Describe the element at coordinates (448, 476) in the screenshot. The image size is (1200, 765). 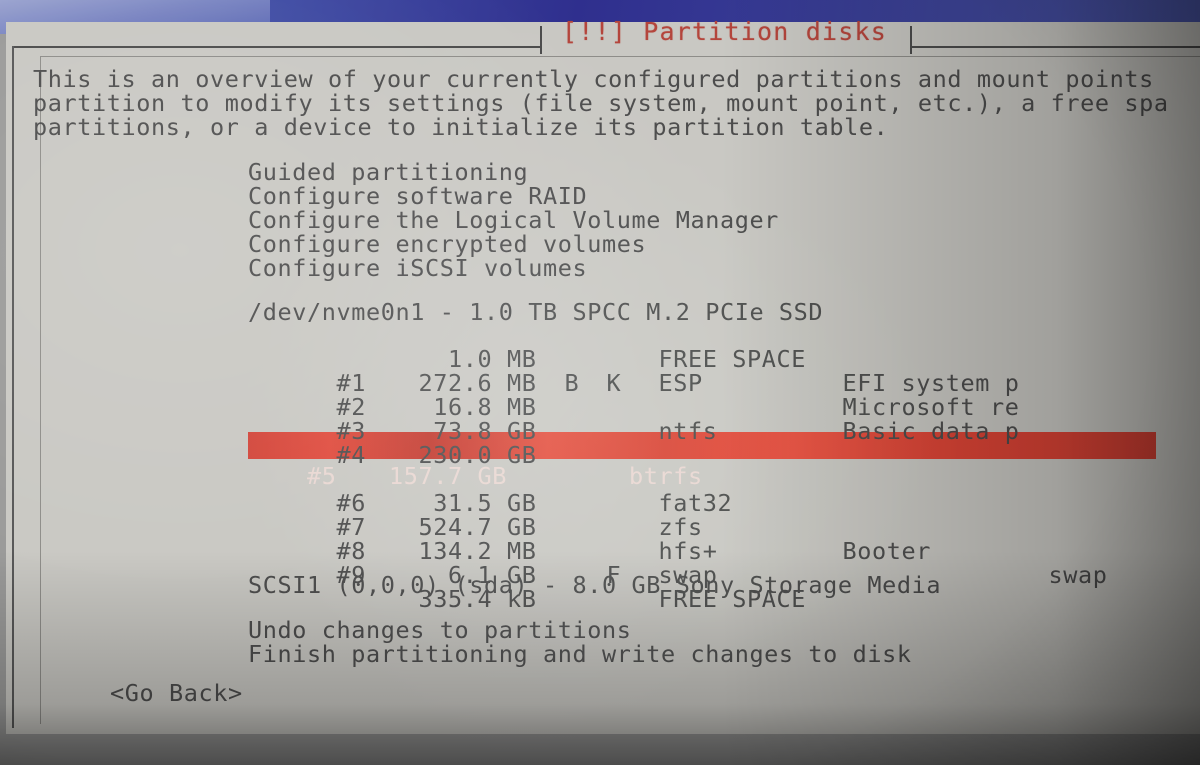
I see `partition-size: 157.7 GB` at that location.